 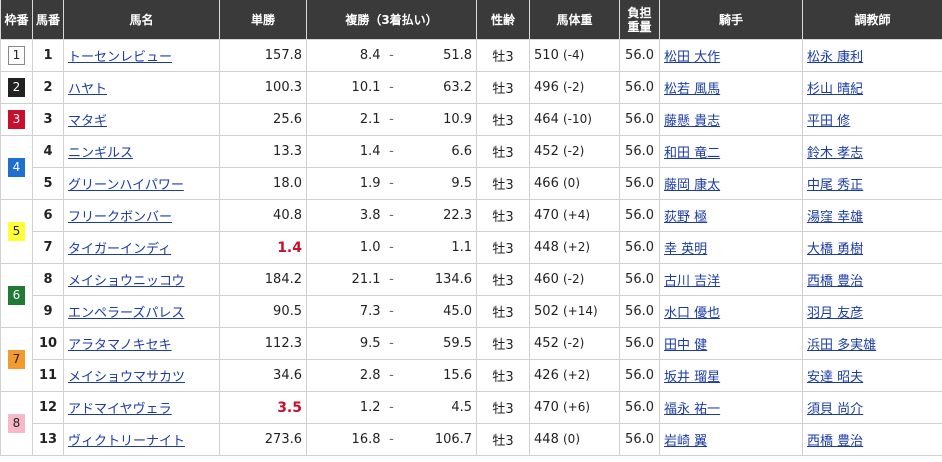 What do you see at coordinates (120, 409) in the screenshot?
I see `horse-name-link: アドマイヤヴェラ` at bounding box center [120, 409].